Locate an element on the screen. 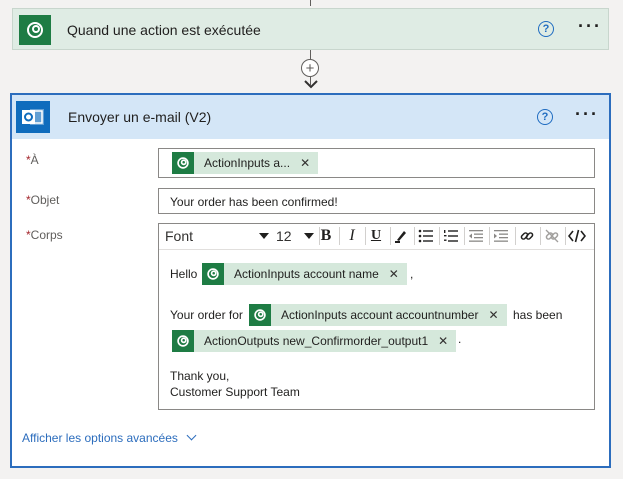 The image size is (623, 479). highlight-pen-icon is located at coordinates (401, 236).